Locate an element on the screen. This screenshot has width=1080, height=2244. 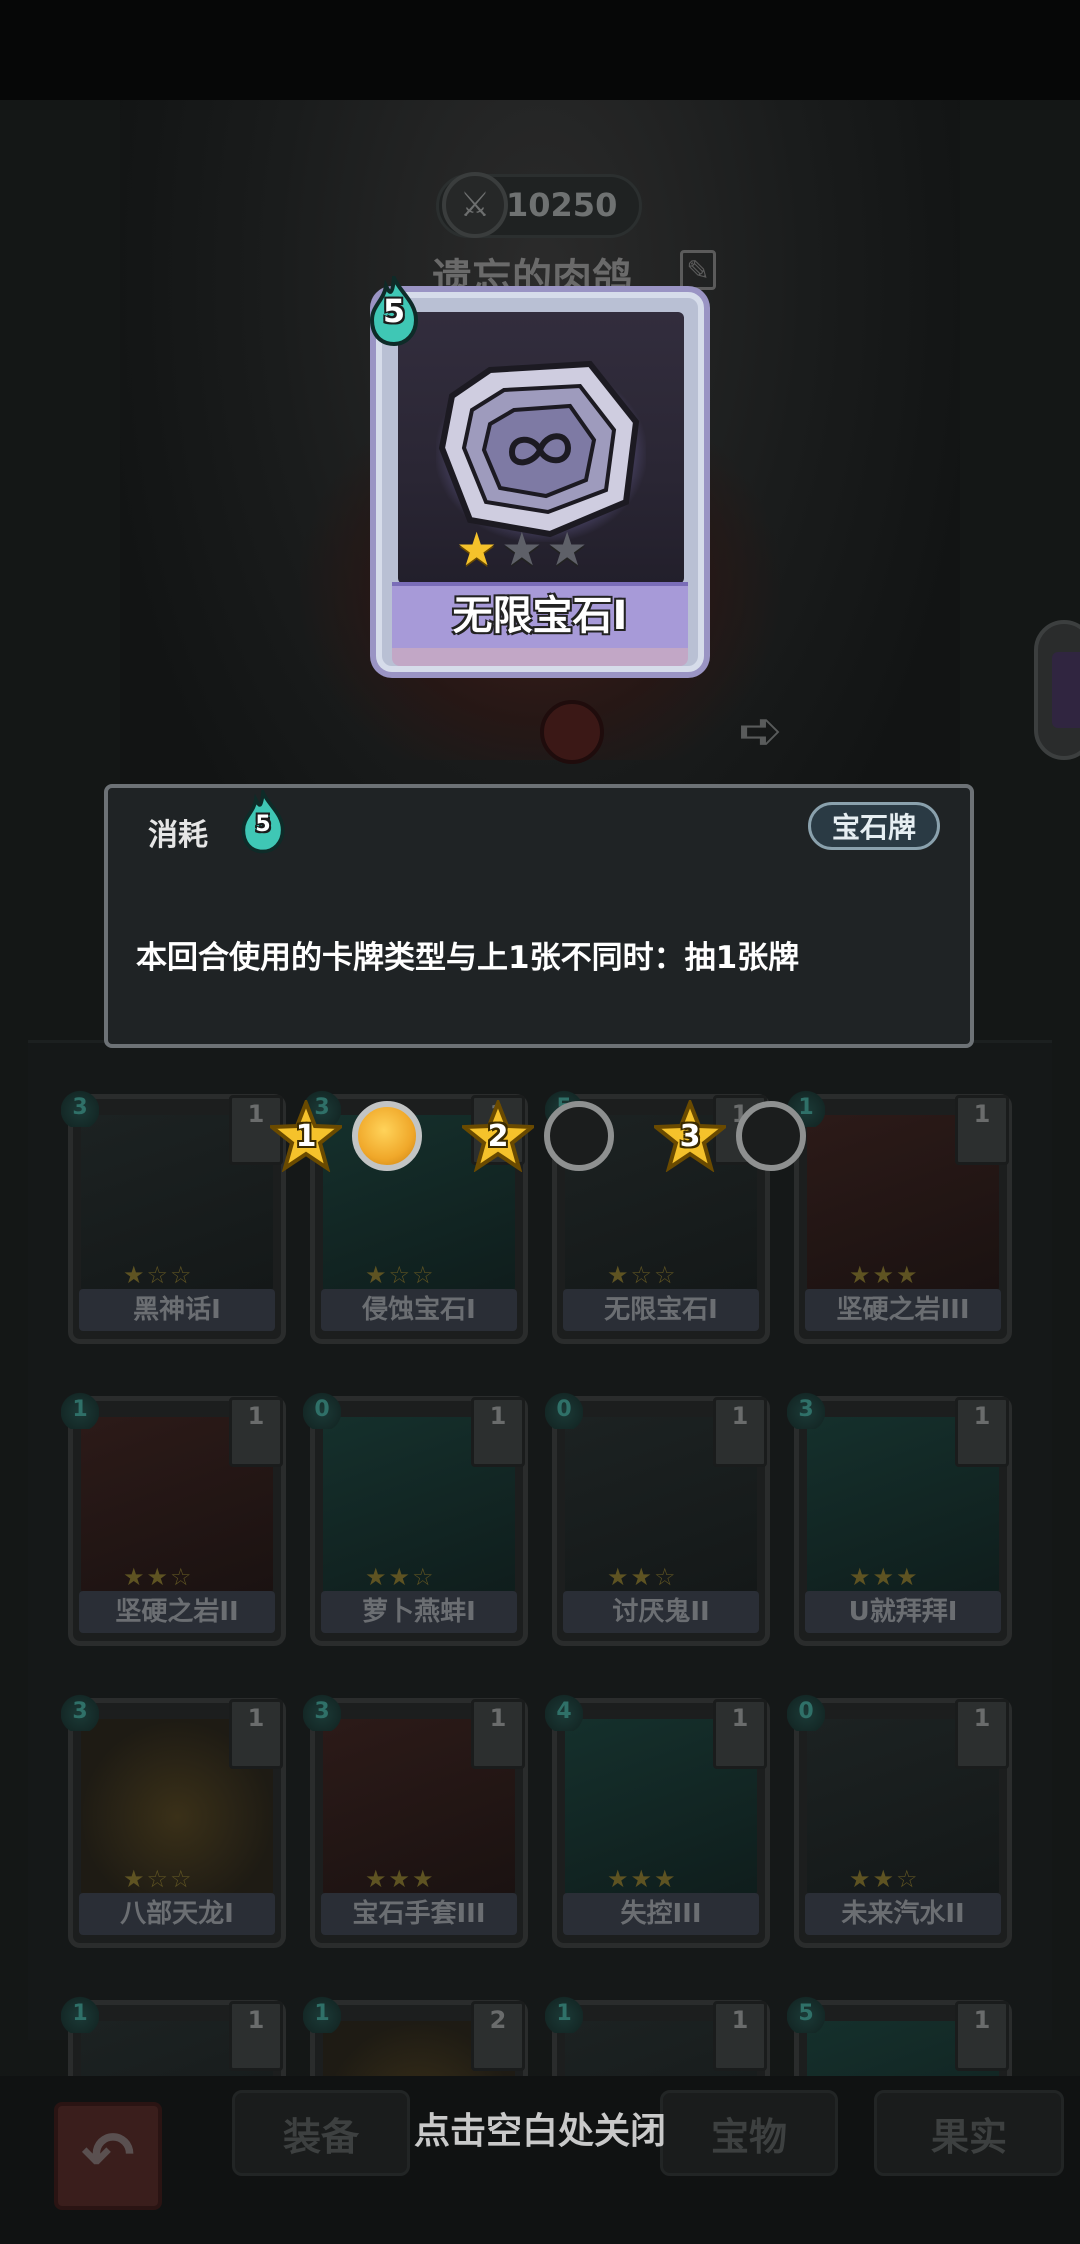
deck-card-cost: 5 is located at coordinates (806, 2012).